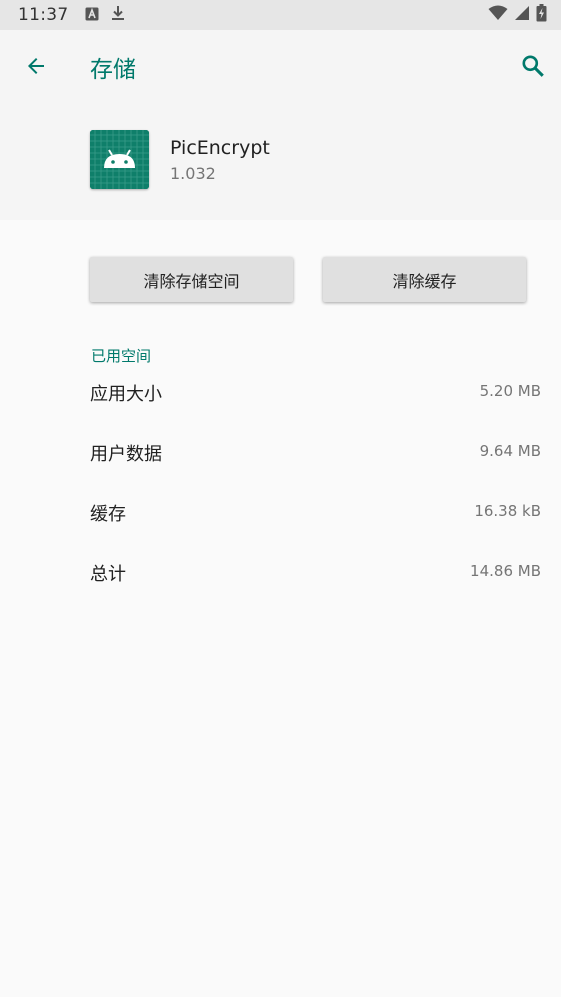 This screenshot has height=997, width=561. Describe the element at coordinates (280, 66) in the screenshot. I see `app-bar: 存储` at that location.